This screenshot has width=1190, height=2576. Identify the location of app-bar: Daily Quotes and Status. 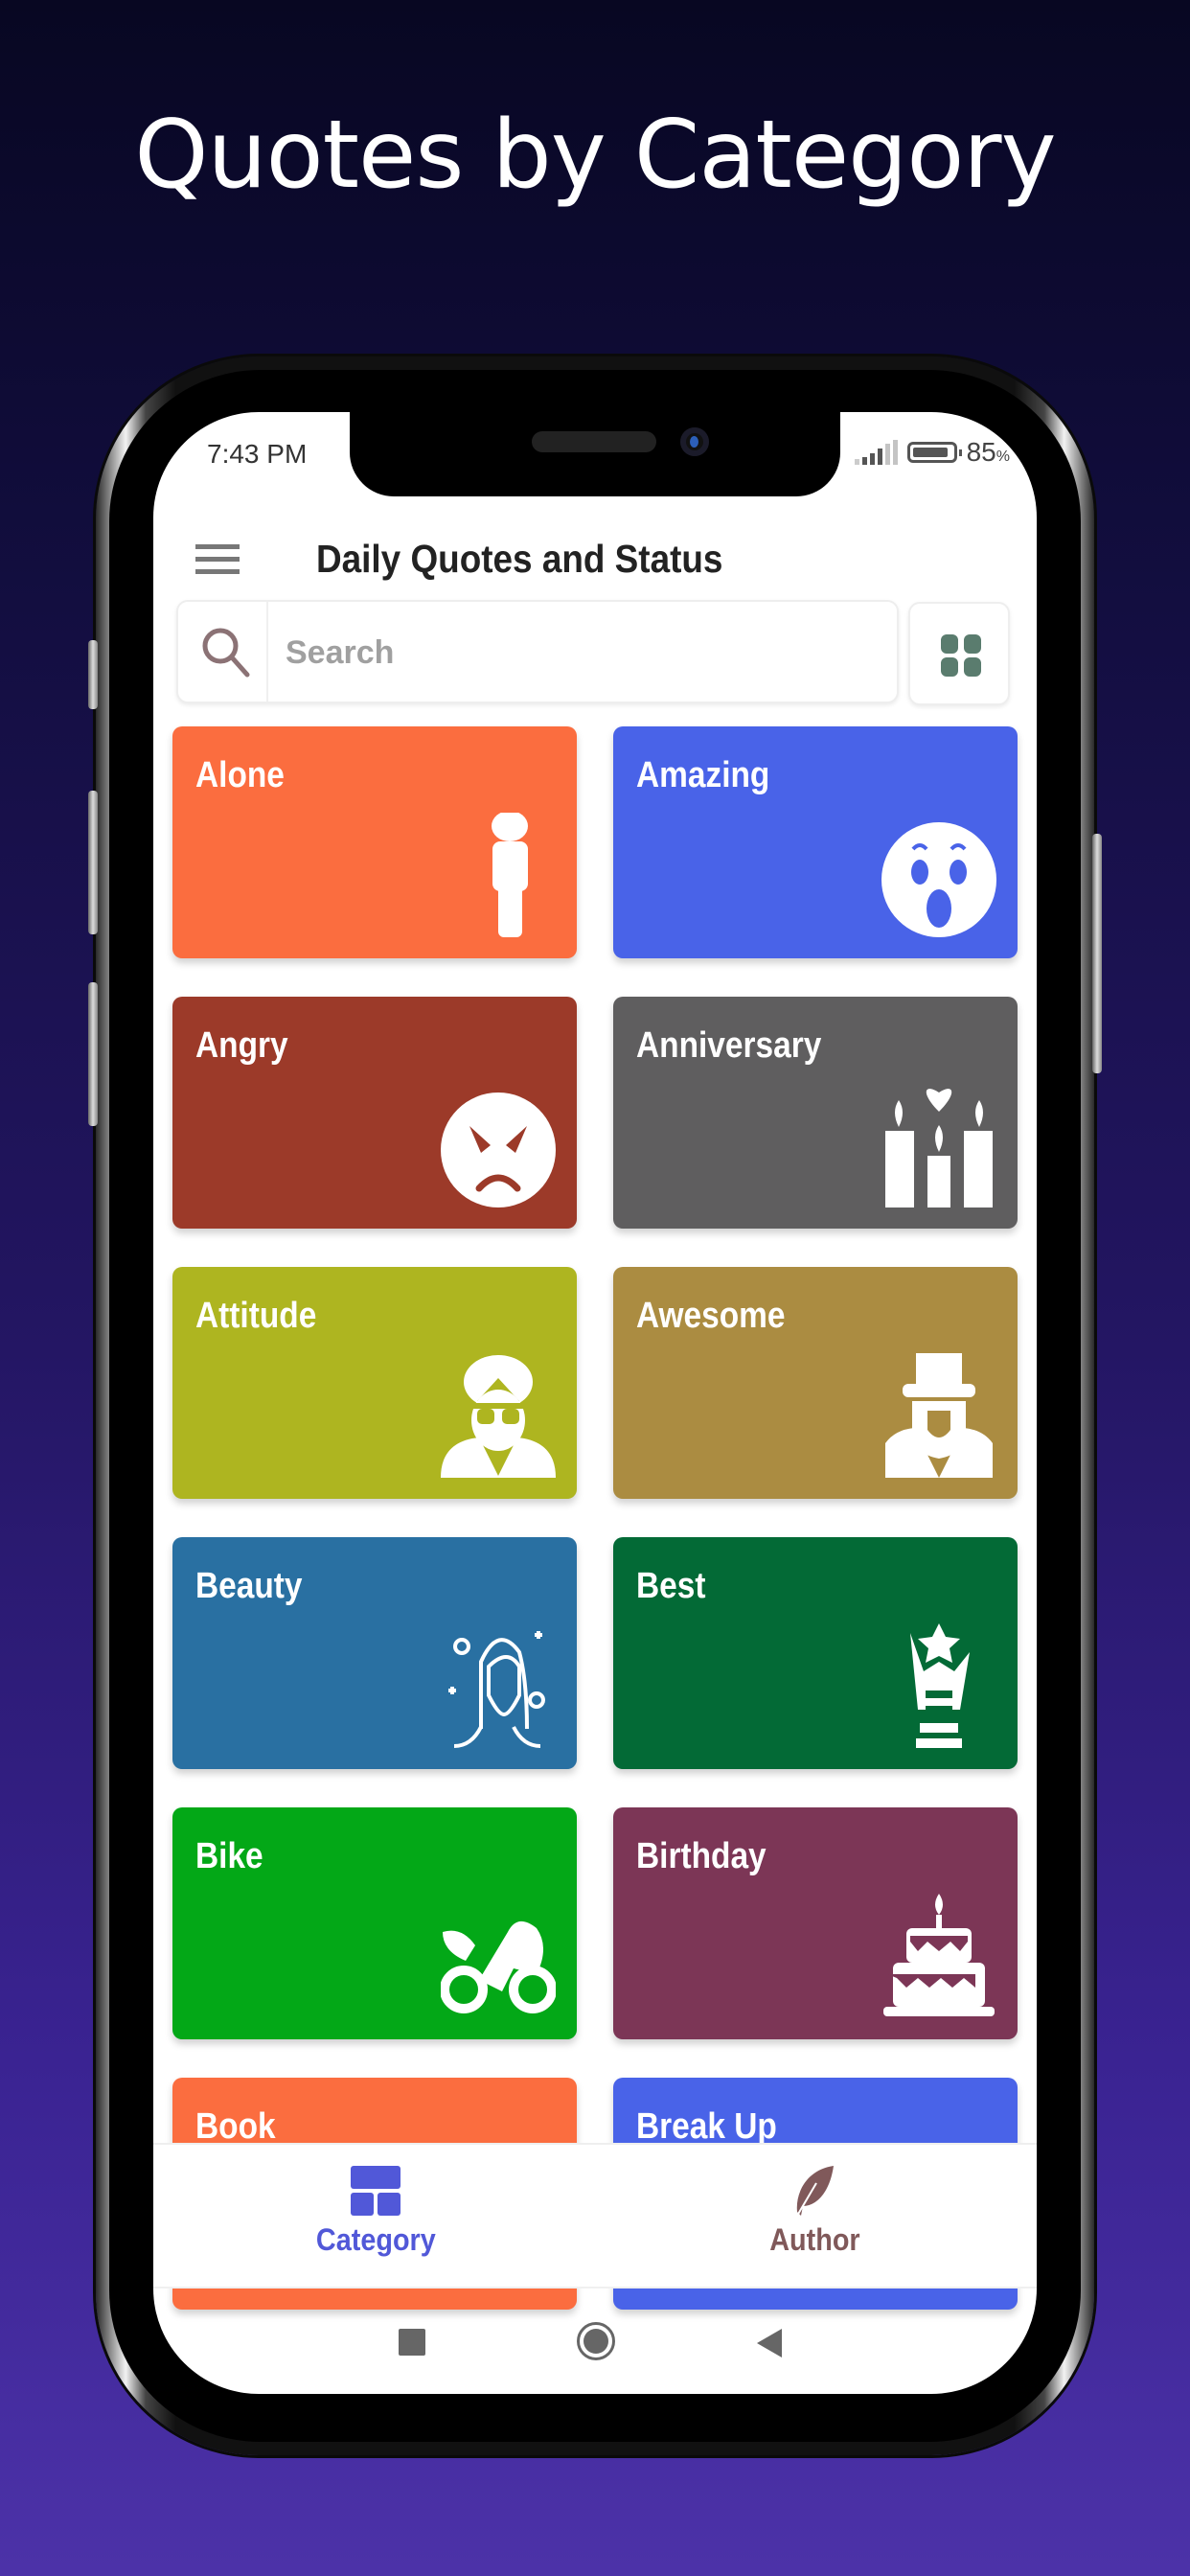
(595, 558).